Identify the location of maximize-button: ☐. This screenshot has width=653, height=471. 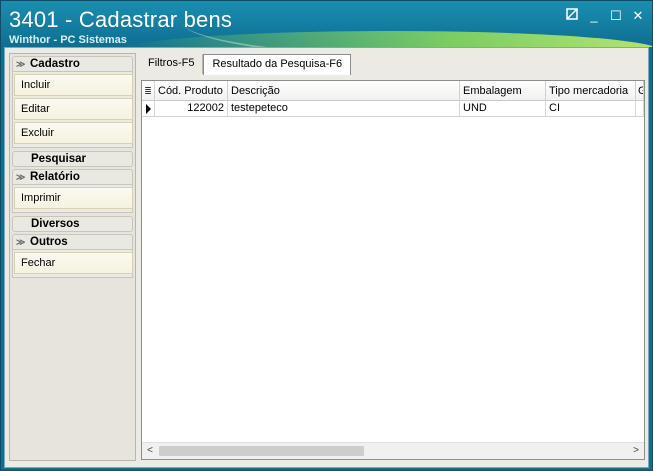
(616, 16).